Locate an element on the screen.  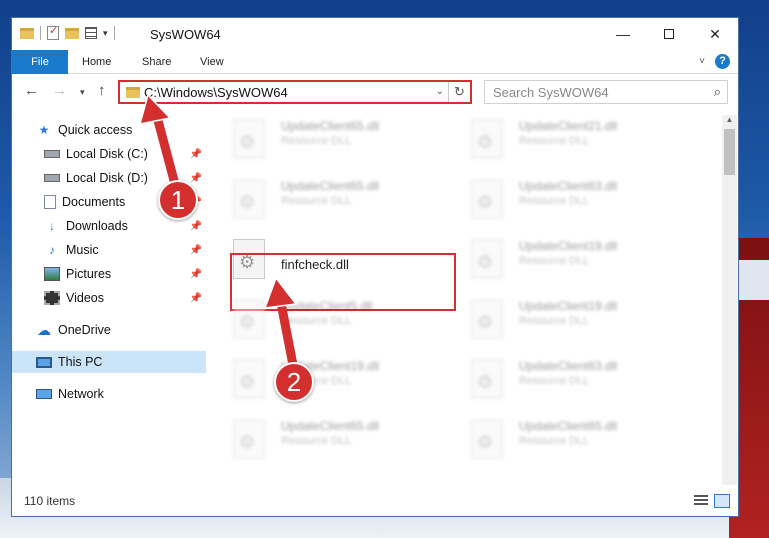
local-disk-icon is located at coordinates (52, 154).